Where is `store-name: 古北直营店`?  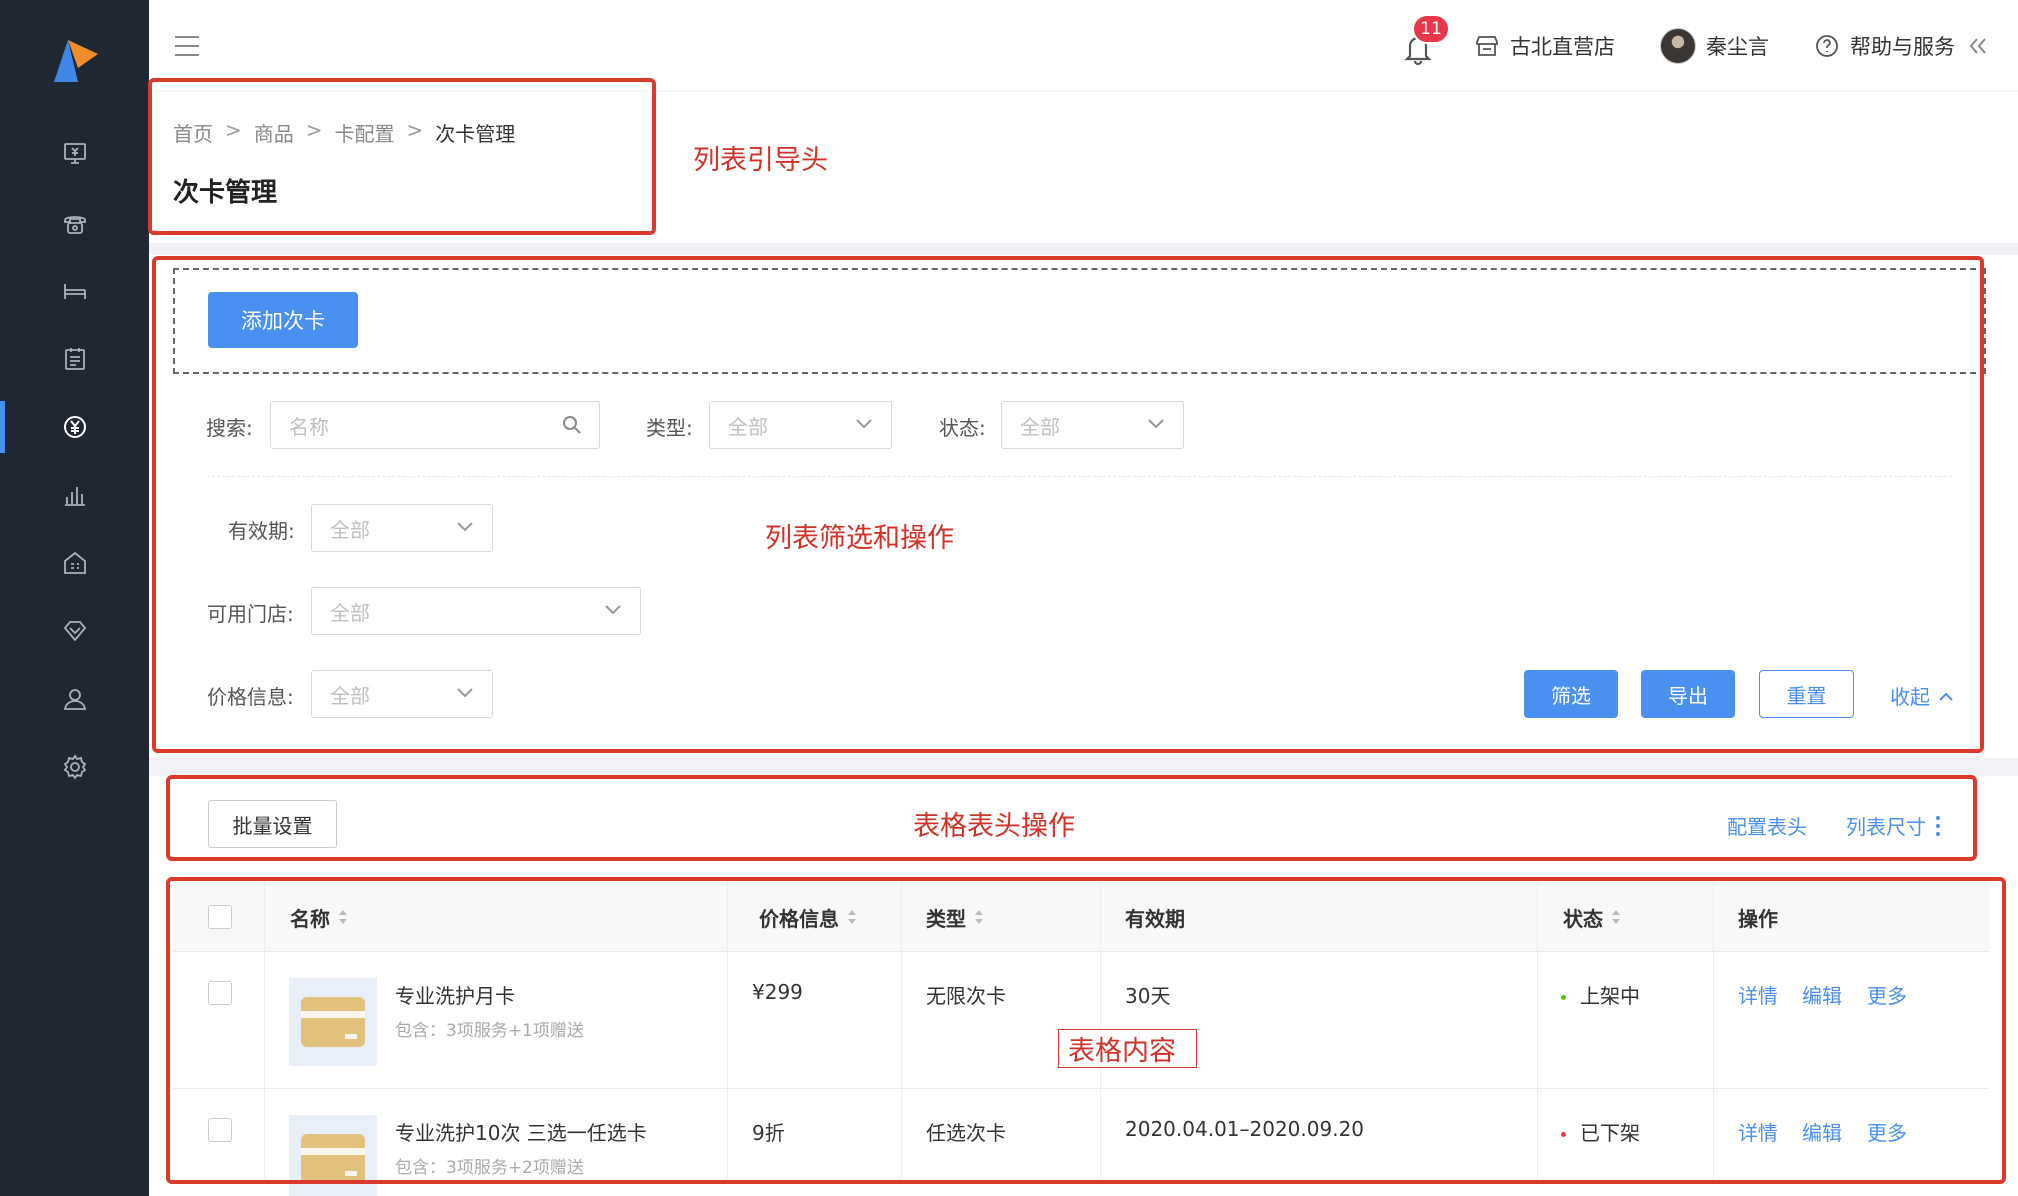 store-name: 古北直营店 is located at coordinates (1562, 47).